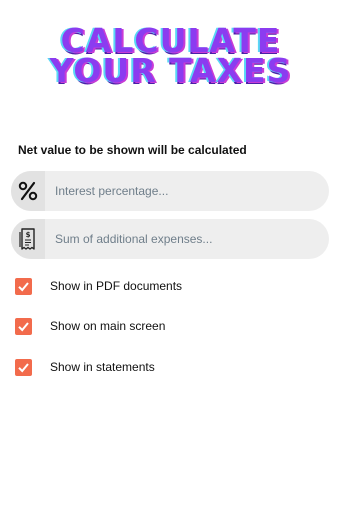 Image resolution: width=341 pixels, height=512 pixels. What do you see at coordinates (102, 367) in the screenshot?
I see `option-label: Show in statements` at bounding box center [102, 367].